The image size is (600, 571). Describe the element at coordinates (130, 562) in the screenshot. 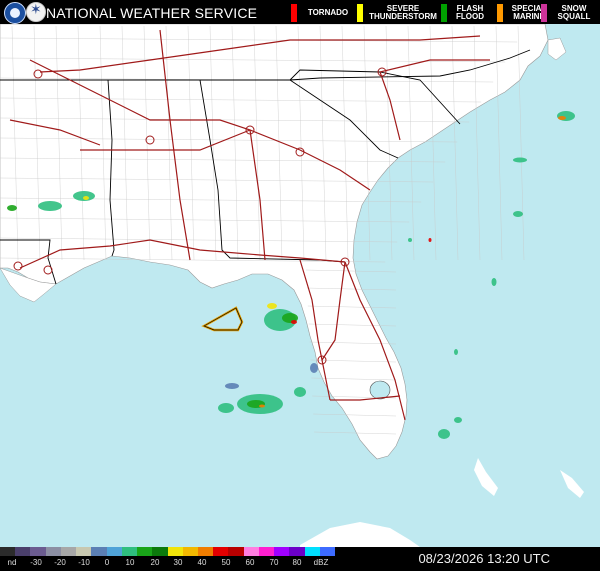

I see `scale-tick-label: 10` at that location.